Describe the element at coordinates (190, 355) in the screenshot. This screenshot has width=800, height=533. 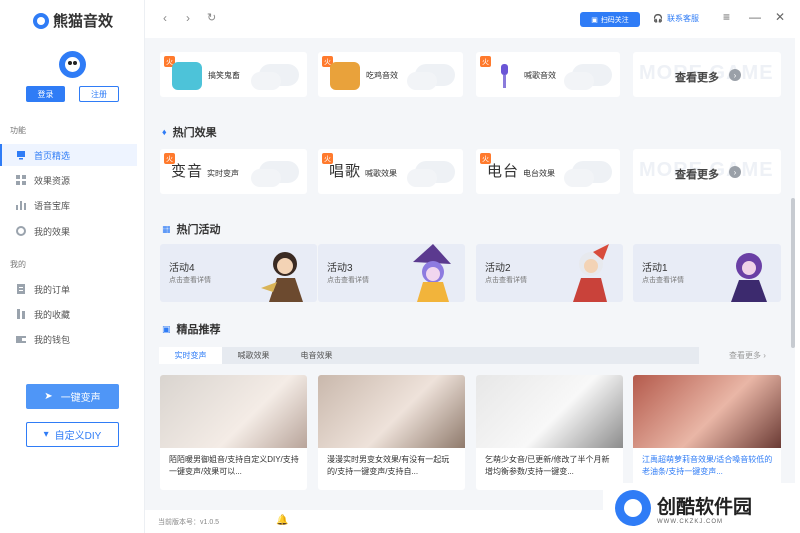
I see `tab-realtime: 实时变声` at that location.